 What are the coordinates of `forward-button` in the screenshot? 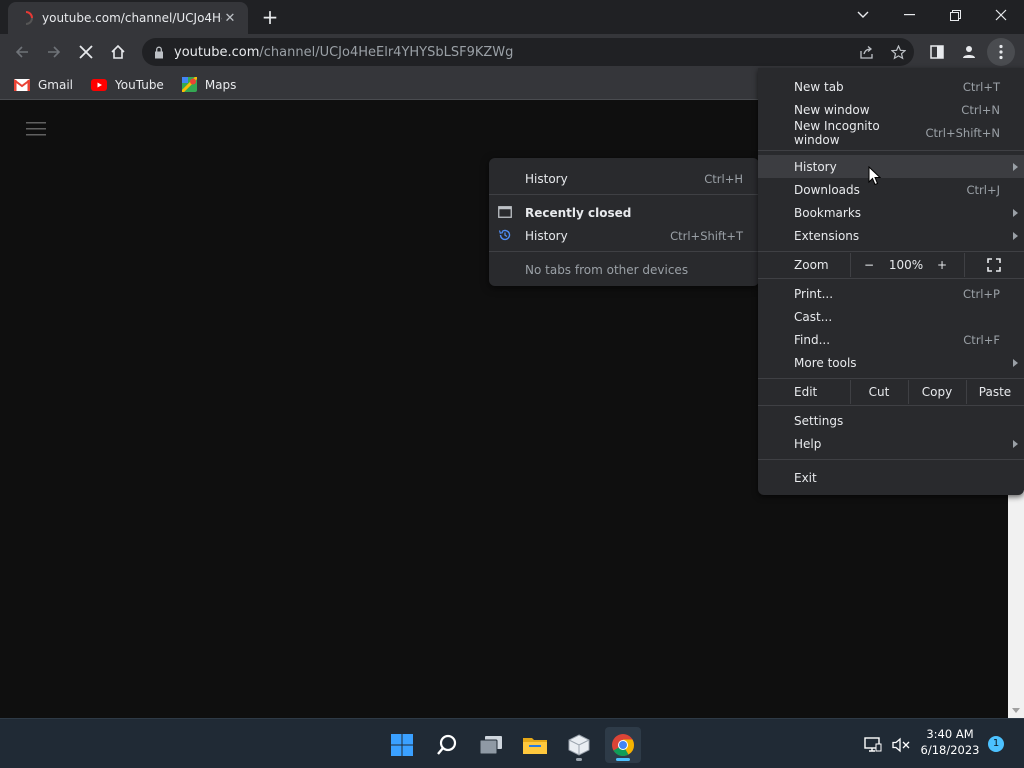 It's located at (54, 52).